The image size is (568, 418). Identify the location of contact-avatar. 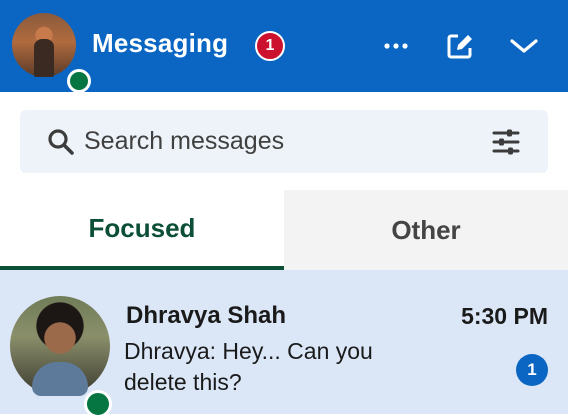
(61, 357).